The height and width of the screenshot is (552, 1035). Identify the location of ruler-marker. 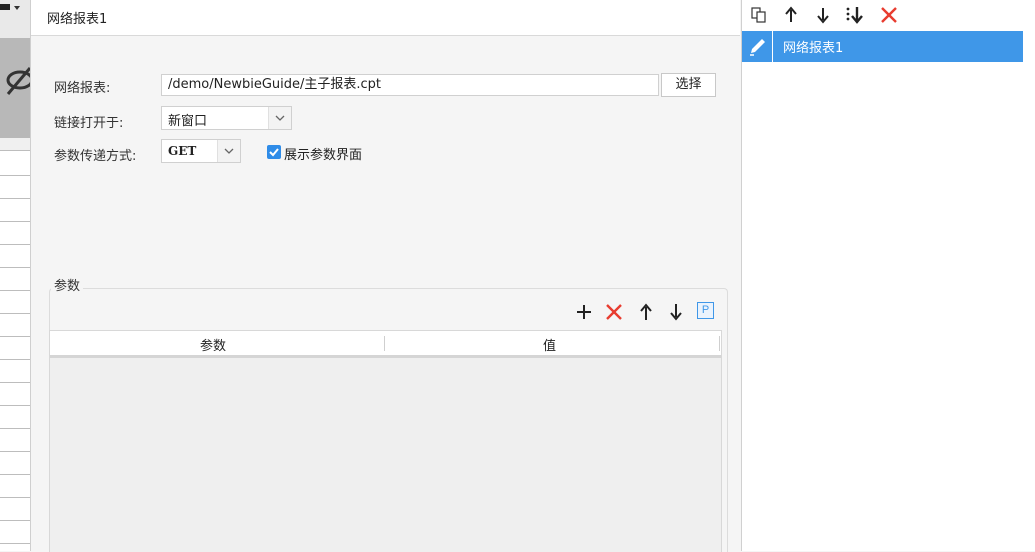
(5, 7).